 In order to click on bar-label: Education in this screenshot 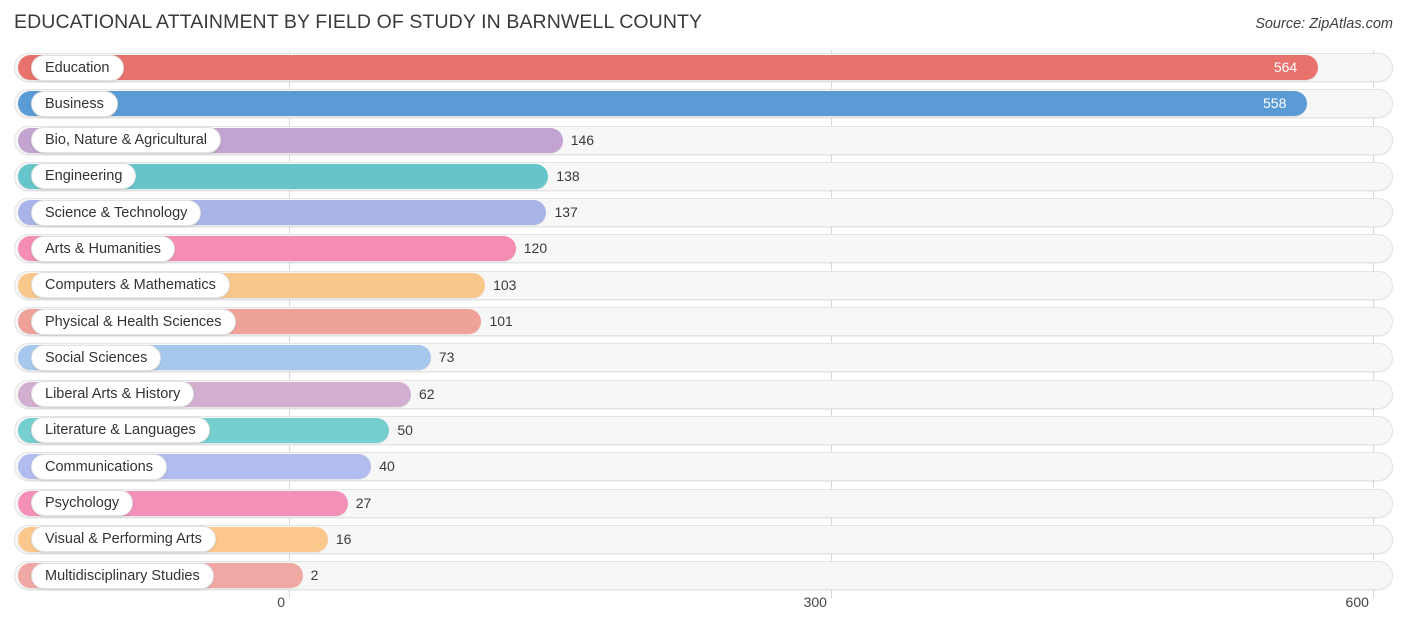, I will do `click(77, 67)`.